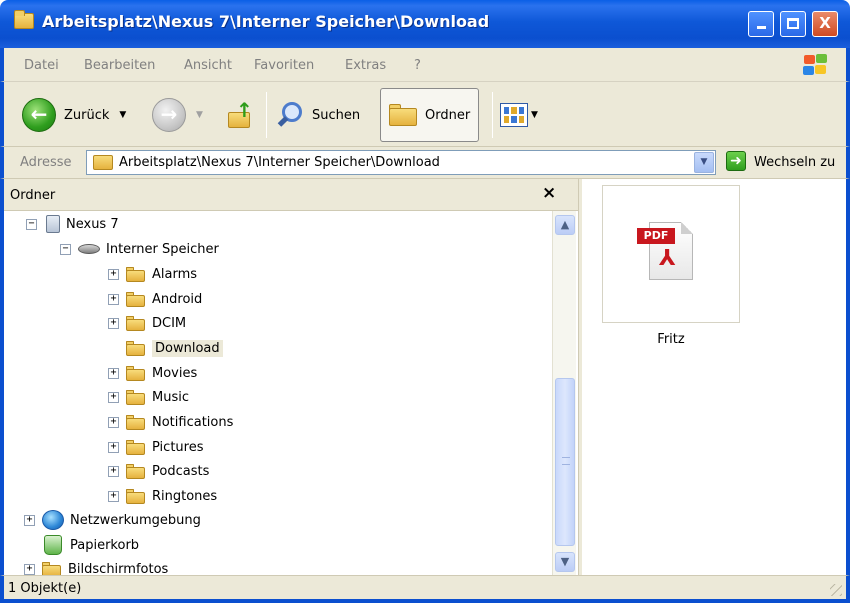  What do you see at coordinates (119, 65) in the screenshot?
I see `menu-bearbeiten: Bearbeiten` at bounding box center [119, 65].